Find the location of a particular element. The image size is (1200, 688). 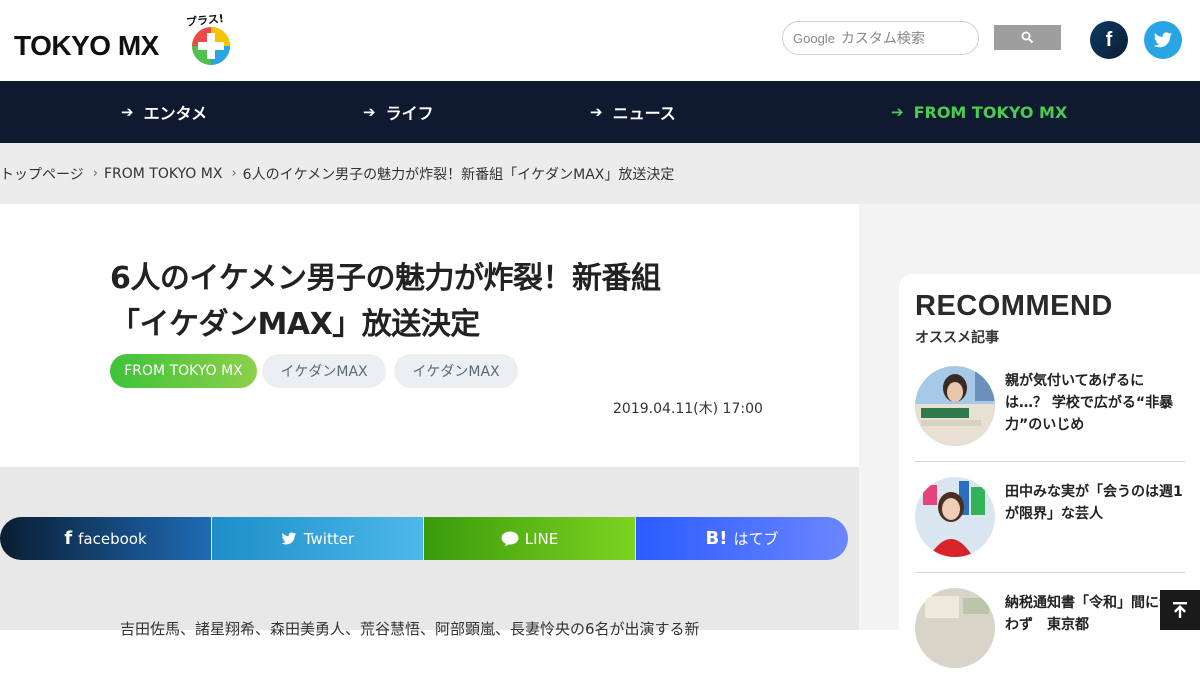

share-line-label: LINE is located at coordinates (541, 538).